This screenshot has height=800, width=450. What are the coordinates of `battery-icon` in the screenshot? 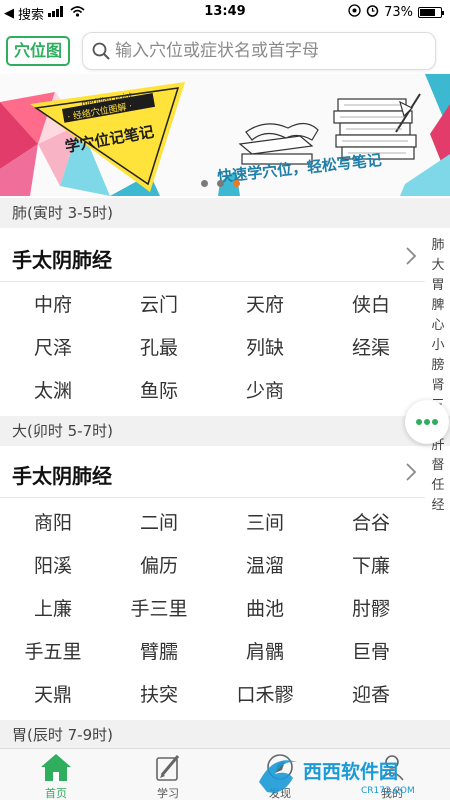 It's located at (431, 12).